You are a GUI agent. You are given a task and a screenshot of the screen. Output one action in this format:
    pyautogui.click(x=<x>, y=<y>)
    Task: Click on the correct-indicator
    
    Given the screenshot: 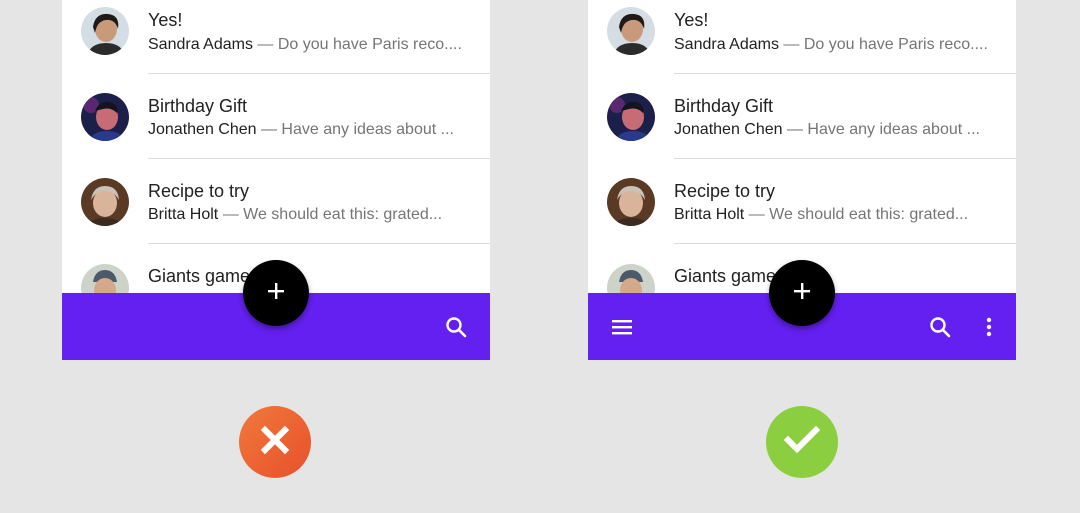 What is the action you would take?
    pyautogui.click(x=802, y=442)
    